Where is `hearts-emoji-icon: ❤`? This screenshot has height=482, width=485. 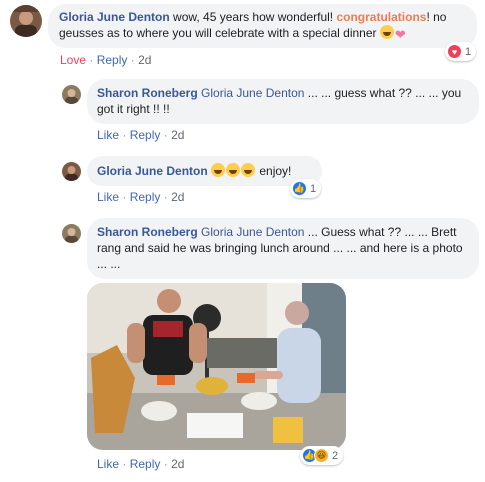 hearts-emoji-icon: ❤ is located at coordinates (400, 34).